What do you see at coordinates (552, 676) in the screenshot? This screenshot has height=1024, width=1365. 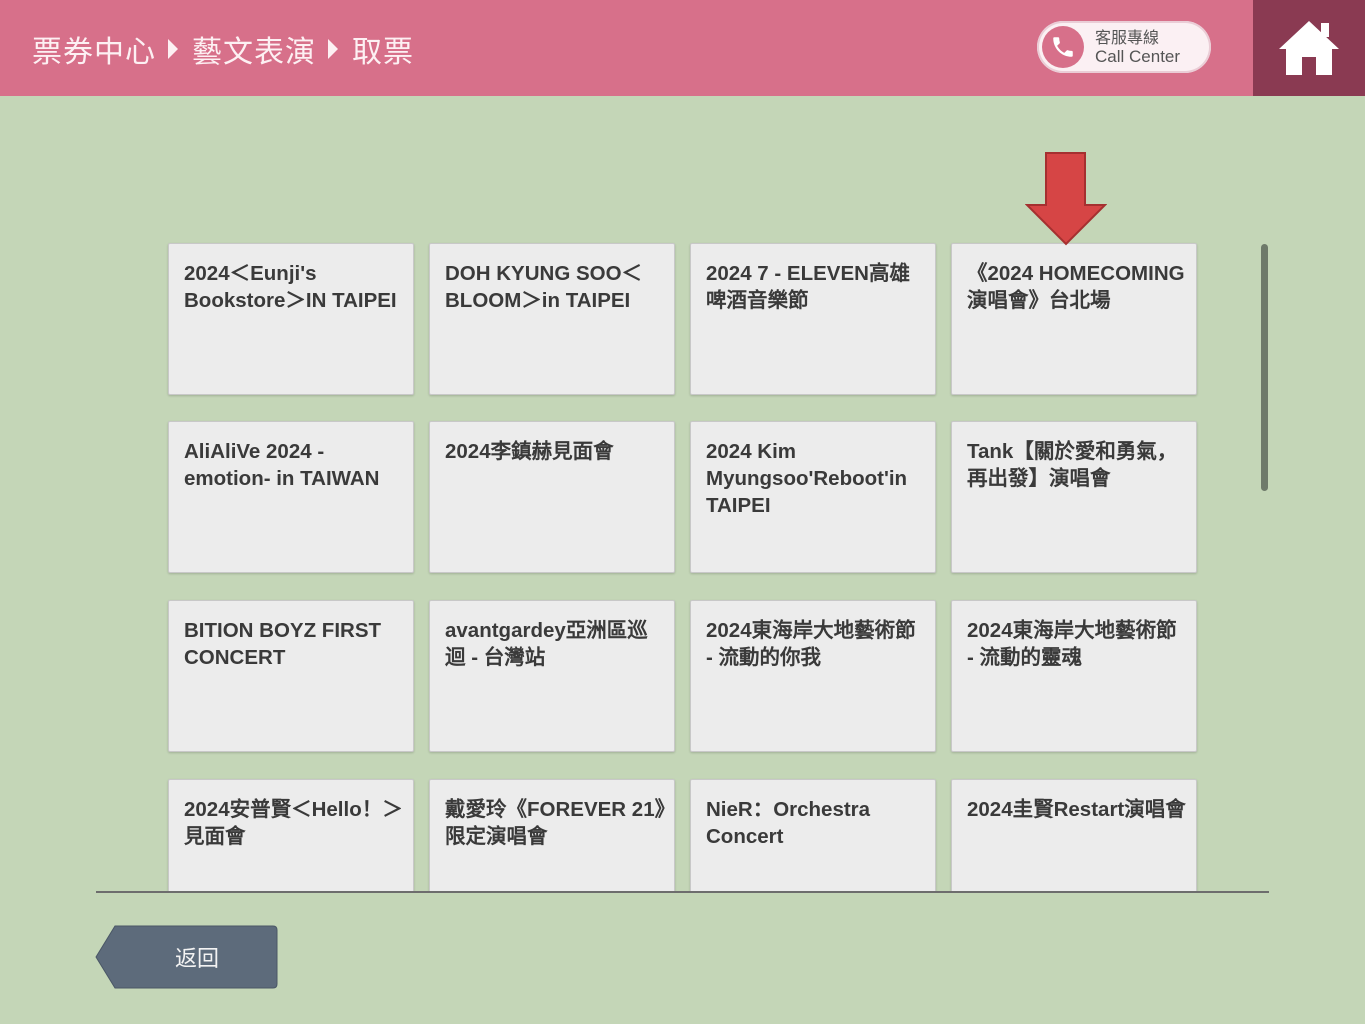 I see `event-card: avantgardey亞洲區巡迴 - 台灣站` at bounding box center [552, 676].